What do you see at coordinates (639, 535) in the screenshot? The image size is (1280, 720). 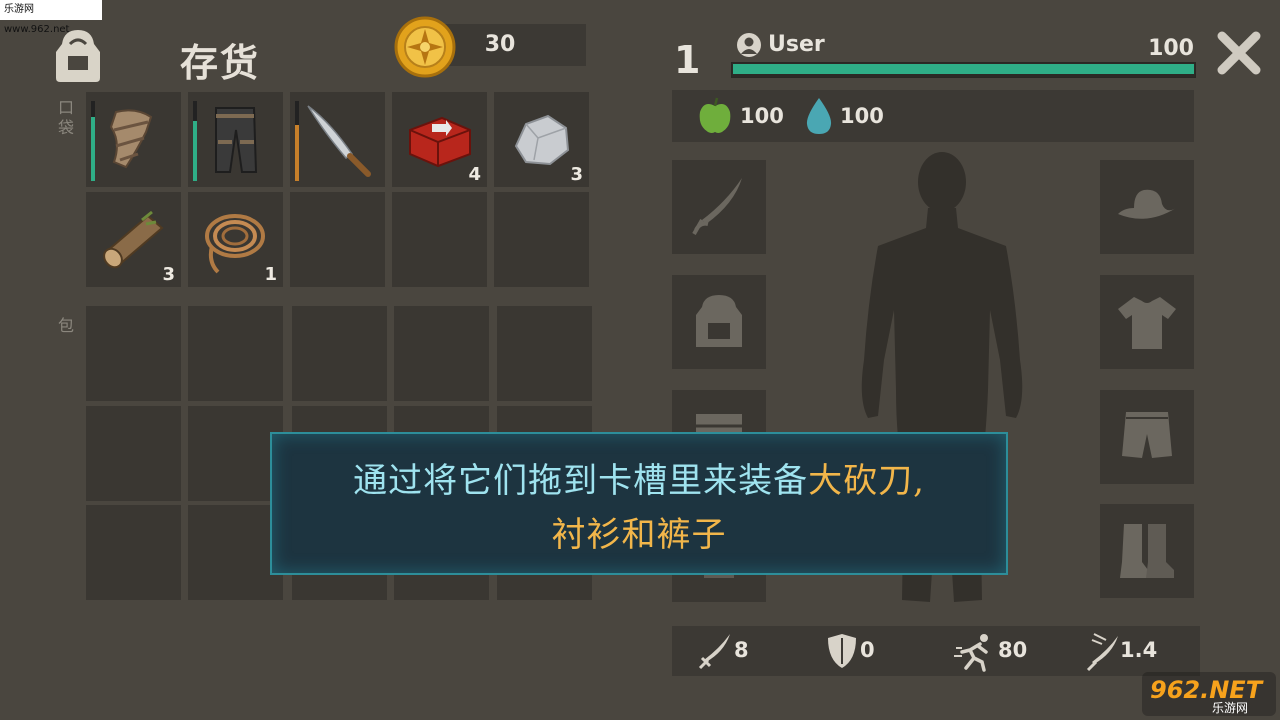 I see `tooltip-highlight-clothes: 衬衫和裤子` at bounding box center [639, 535].